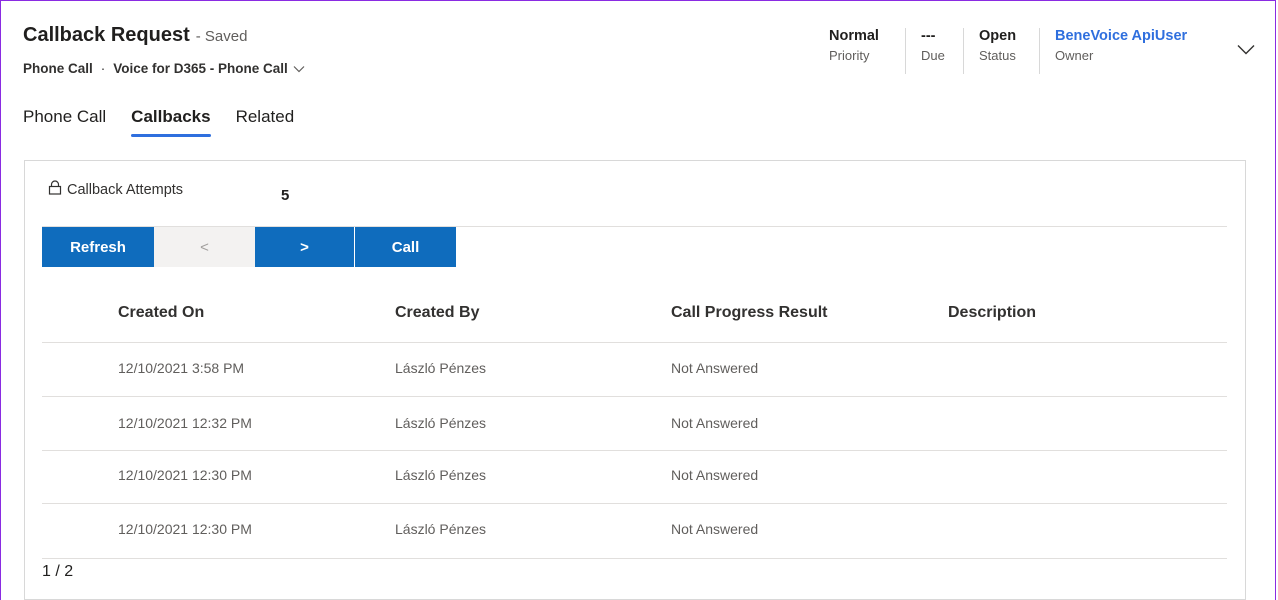 This screenshot has height=600, width=1278. Describe the element at coordinates (749, 313) in the screenshot. I see `column-header-call-progress-result: Call Progress Result` at that location.